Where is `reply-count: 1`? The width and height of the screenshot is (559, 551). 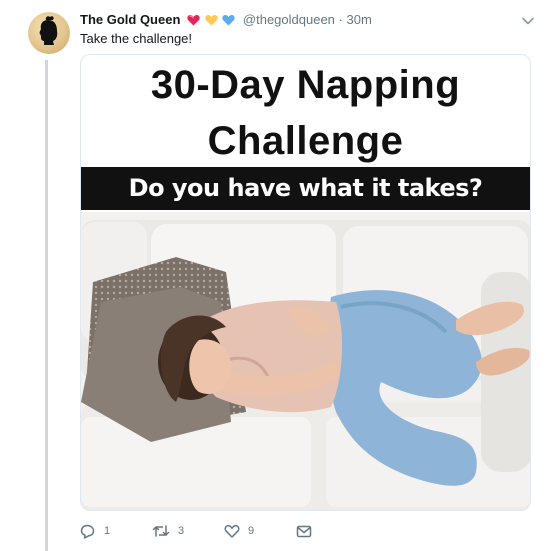
reply-count: 1 is located at coordinates (107, 531).